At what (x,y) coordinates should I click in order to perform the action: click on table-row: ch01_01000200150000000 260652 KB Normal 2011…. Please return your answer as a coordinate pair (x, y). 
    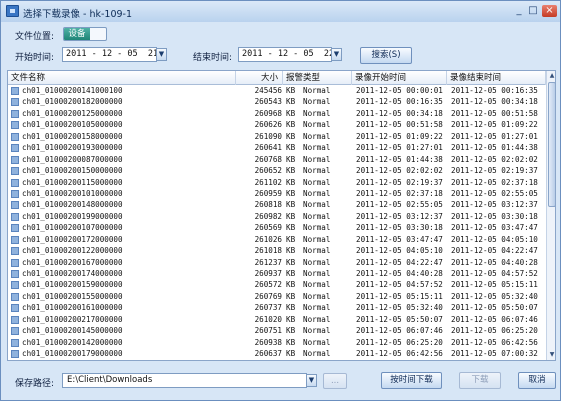
    Looking at the image, I should click on (277, 170).